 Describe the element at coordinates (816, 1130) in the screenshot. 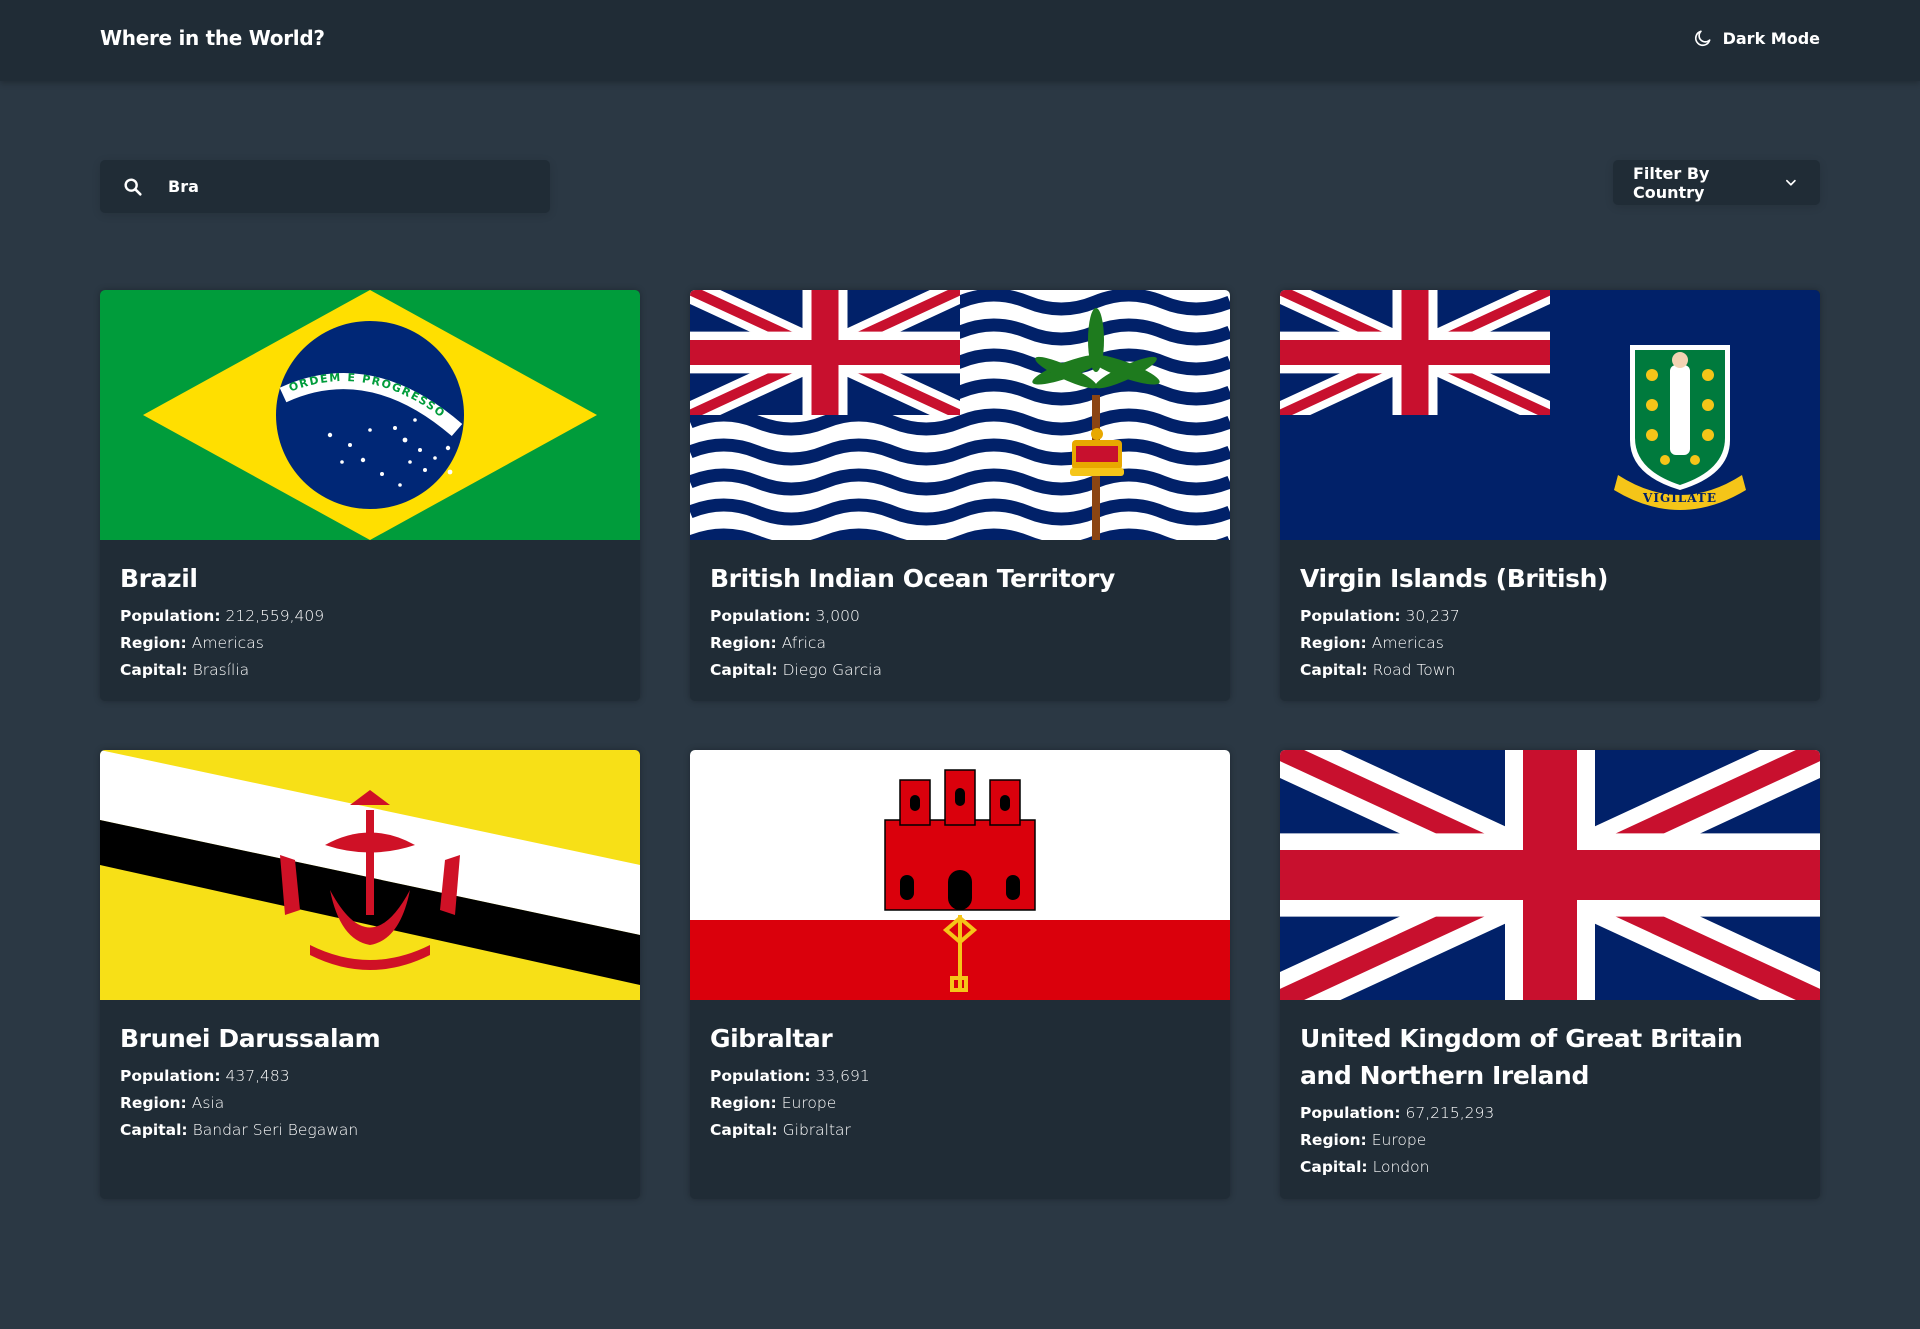

I see `capital-value: Gibraltar` at that location.